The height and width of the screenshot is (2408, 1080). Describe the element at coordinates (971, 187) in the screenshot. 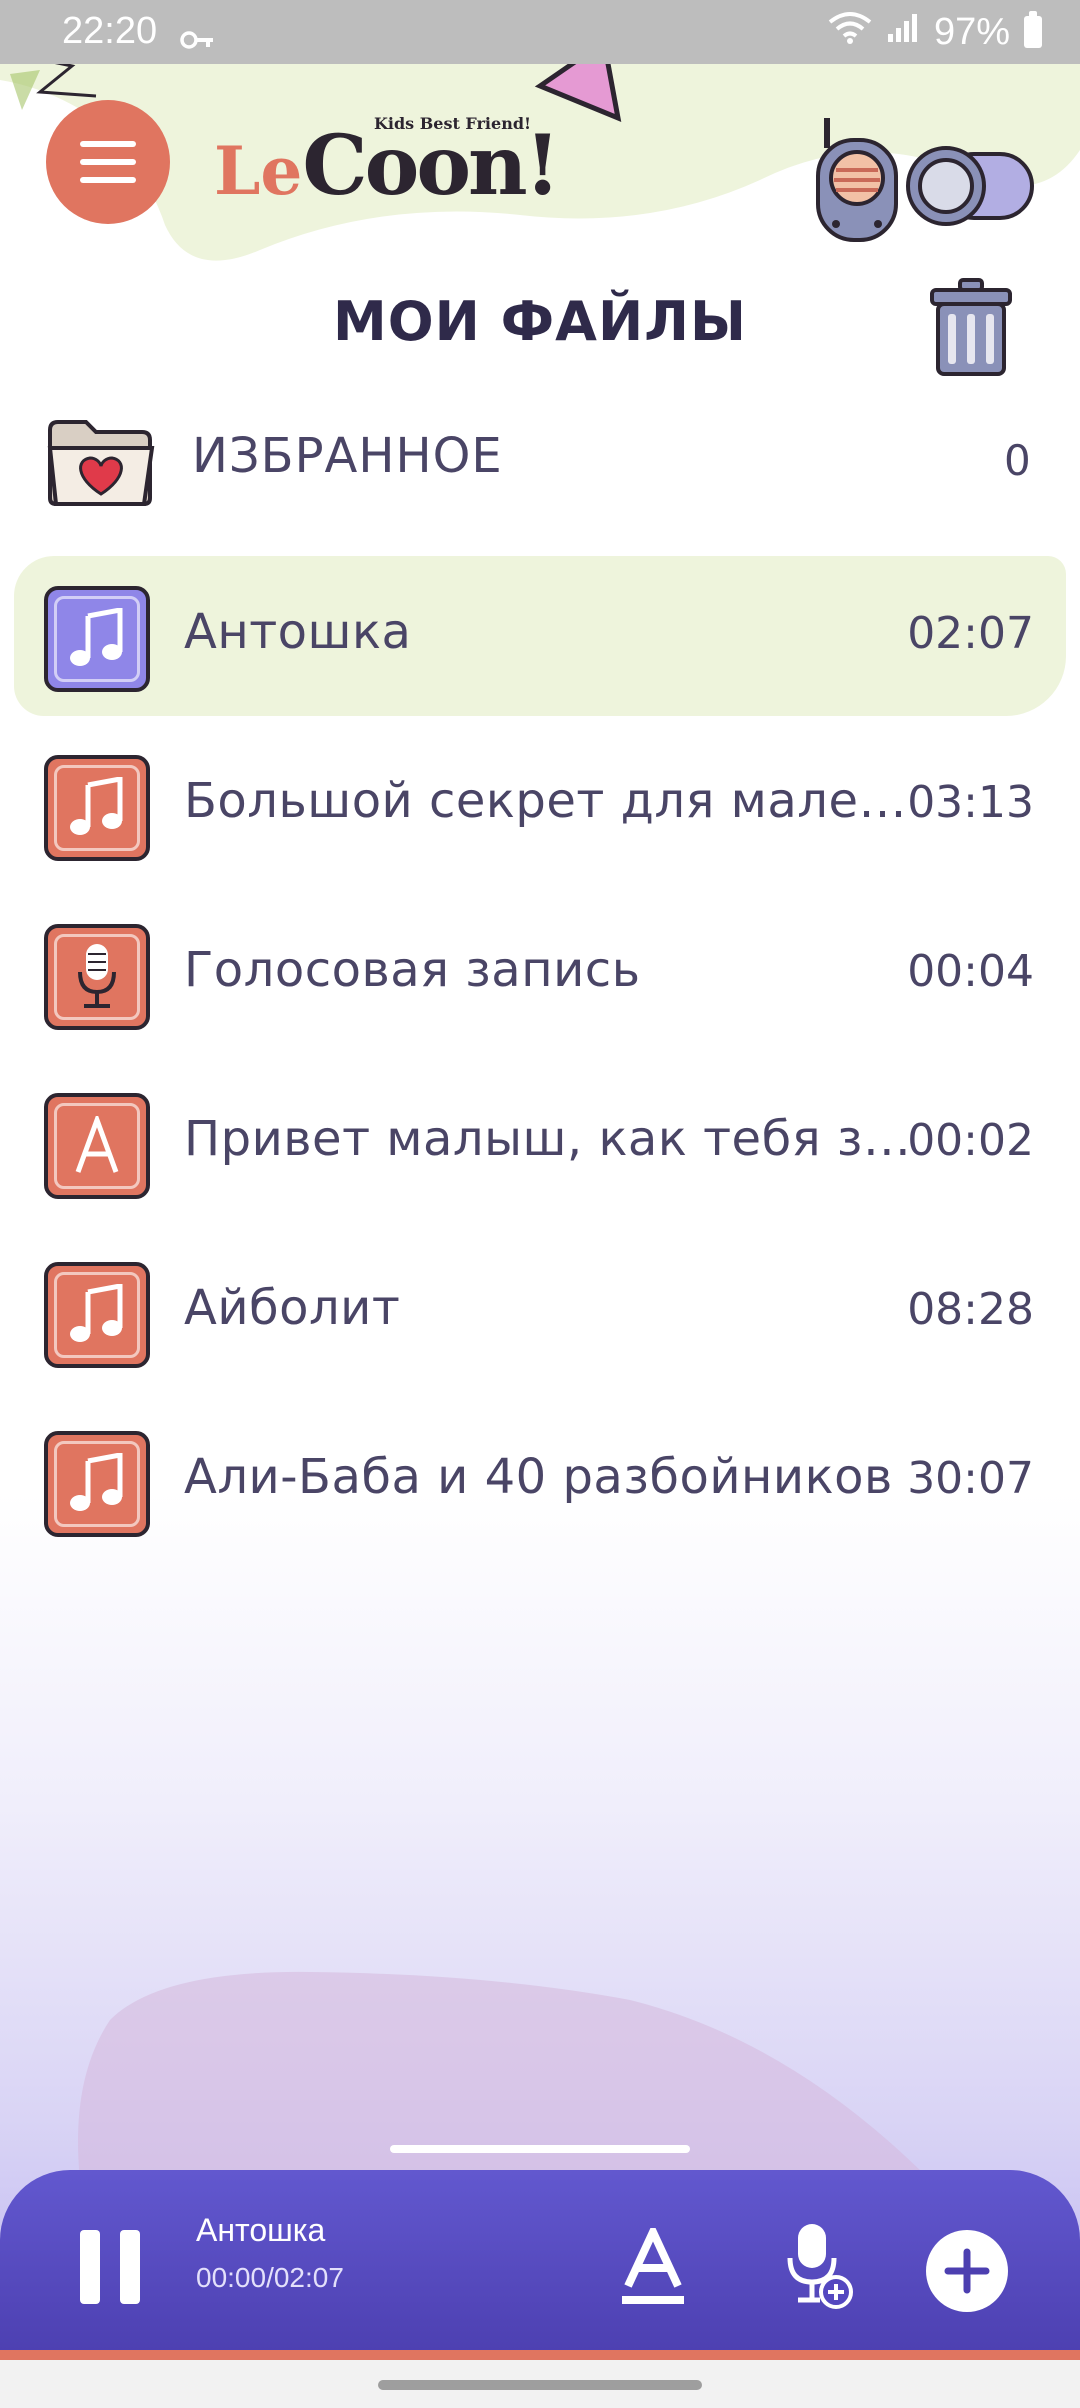

I see `camera-device-icon` at that location.